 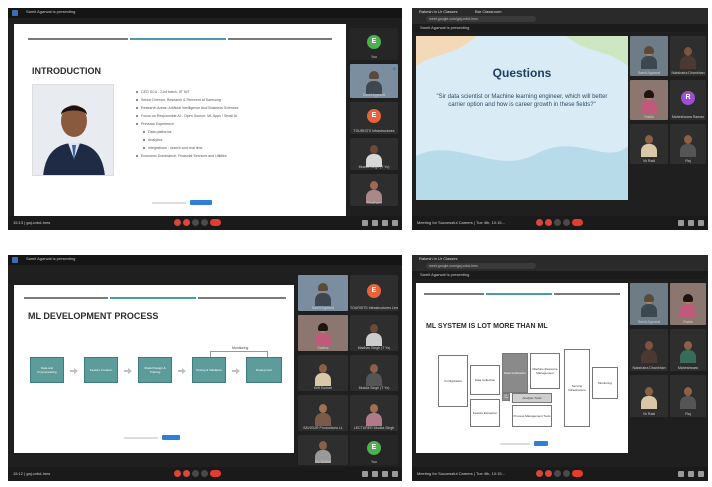 I want to click on participant-tile: LECTURER Mudda Singh, so click(x=374, y=413).